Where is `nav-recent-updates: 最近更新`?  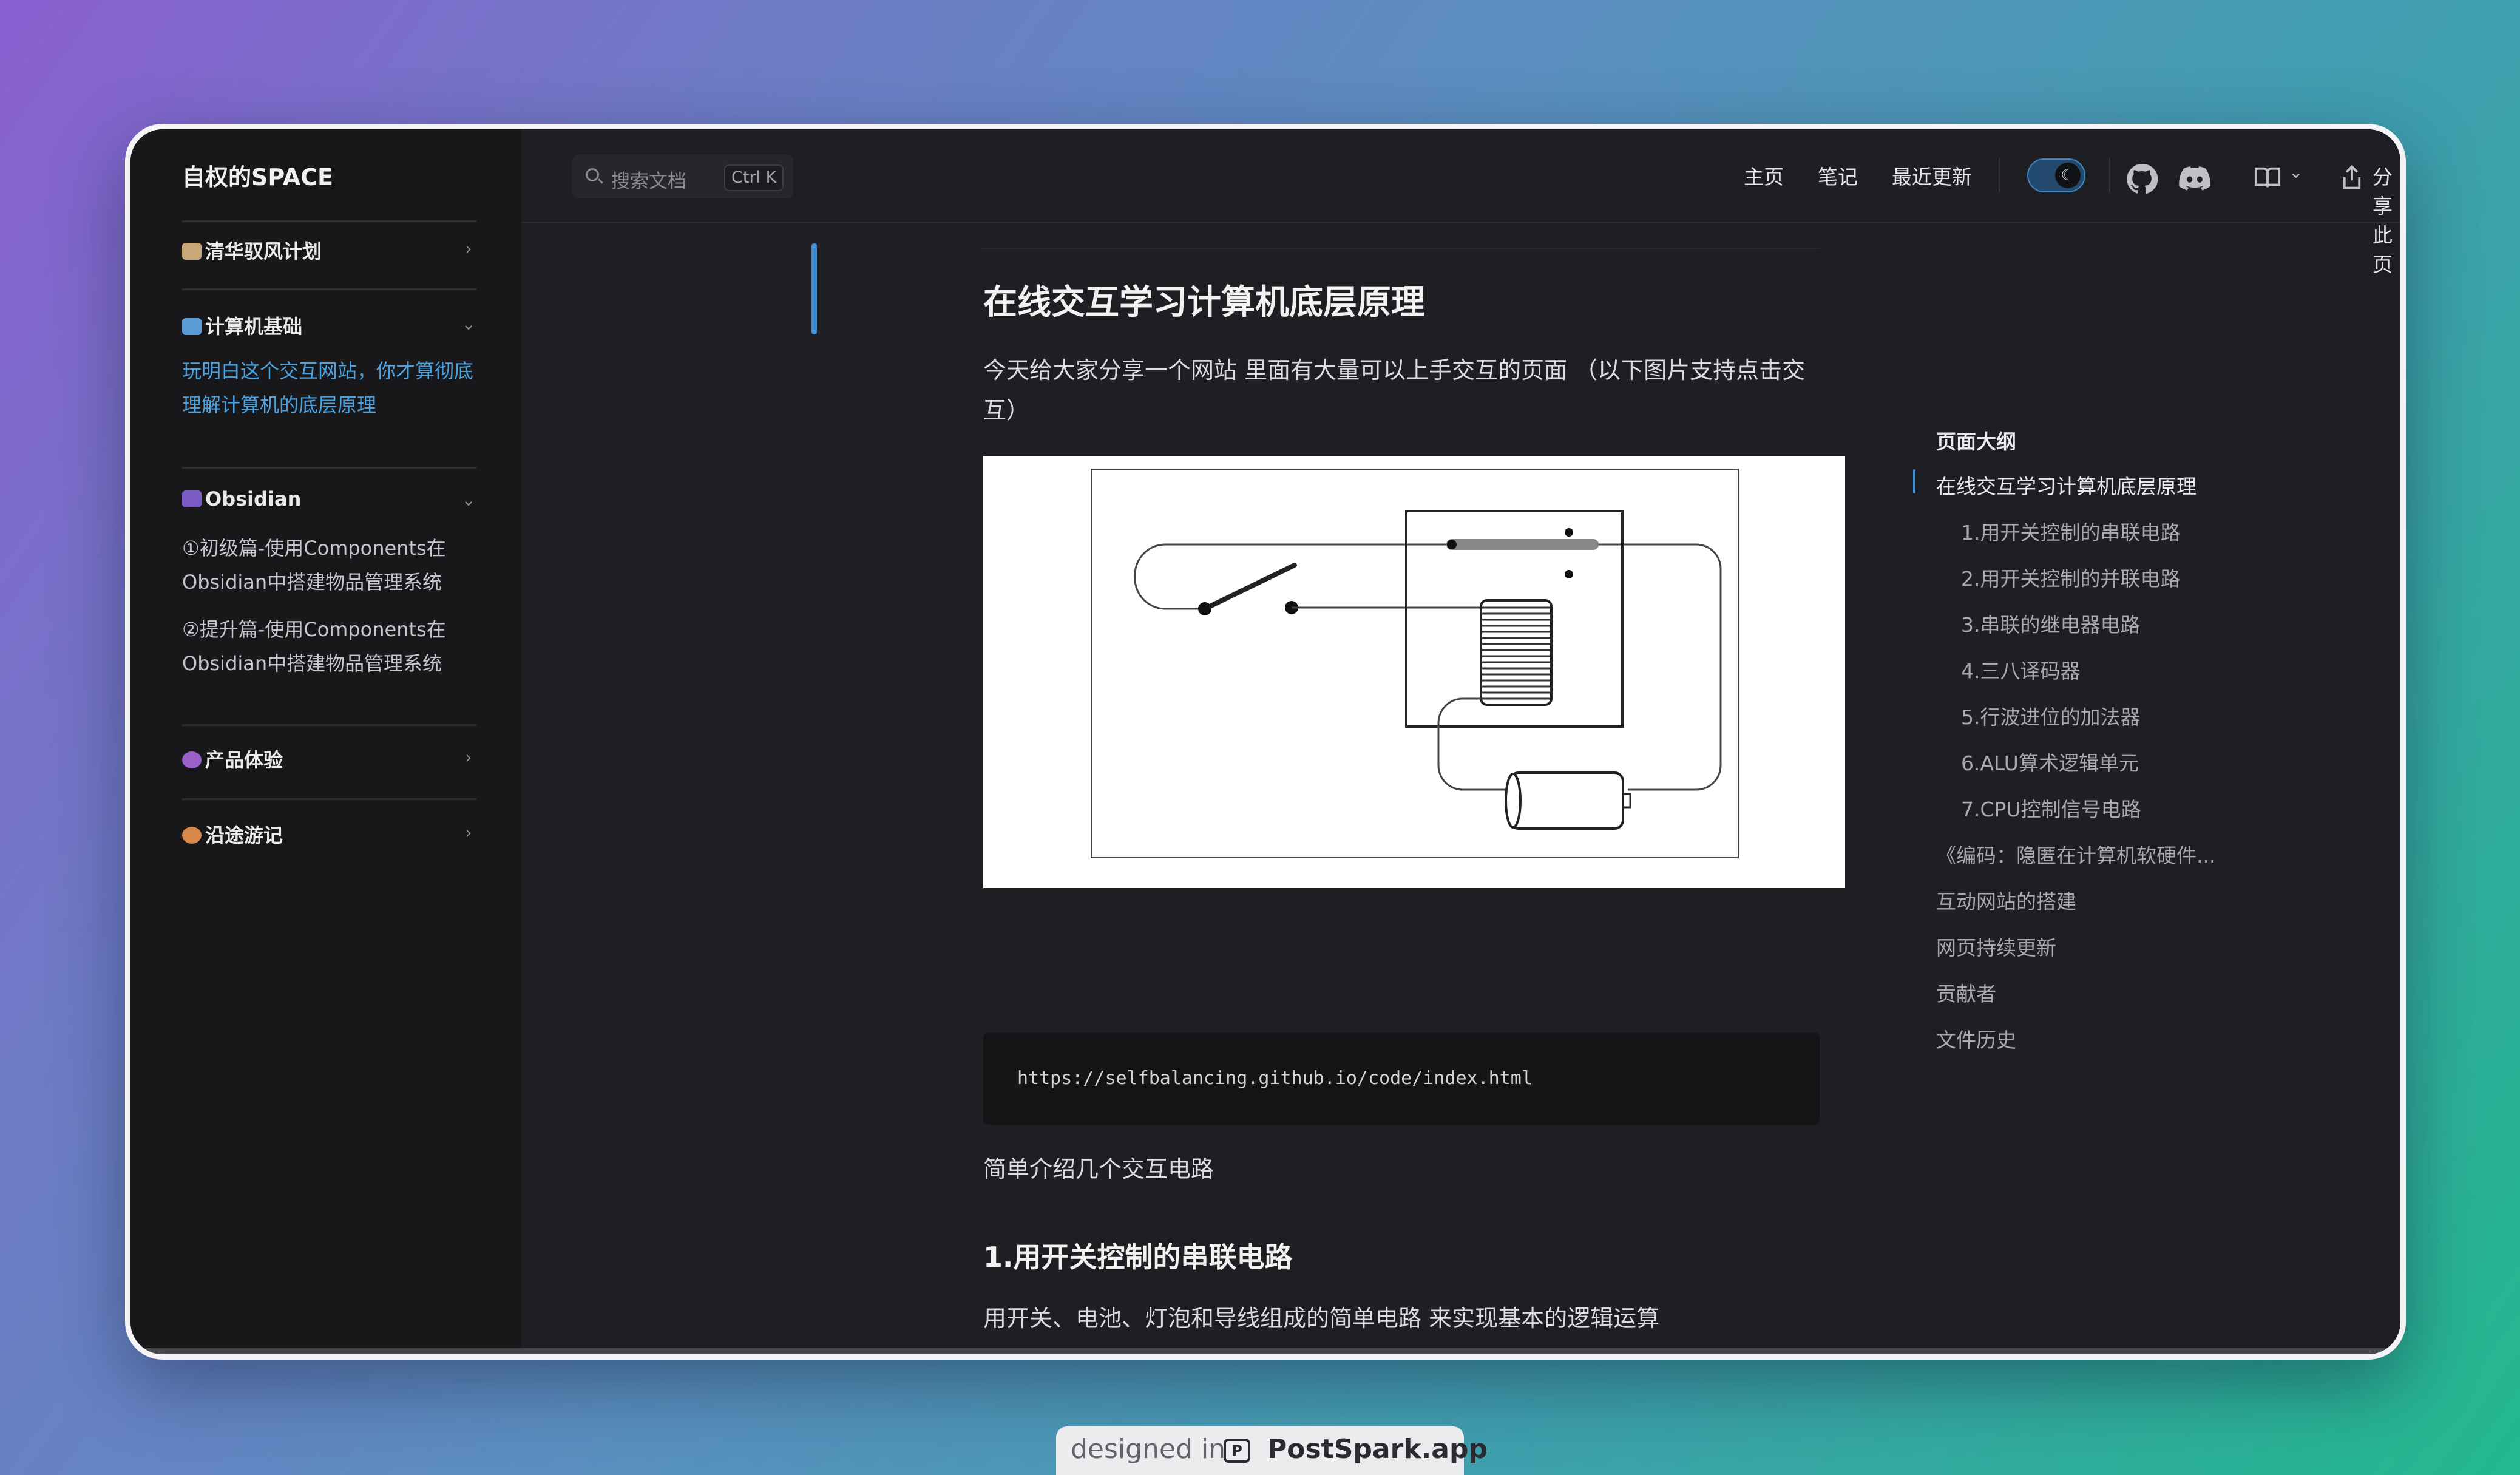
nav-recent-updates: 最近更新 is located at coordinates (1932, 175).